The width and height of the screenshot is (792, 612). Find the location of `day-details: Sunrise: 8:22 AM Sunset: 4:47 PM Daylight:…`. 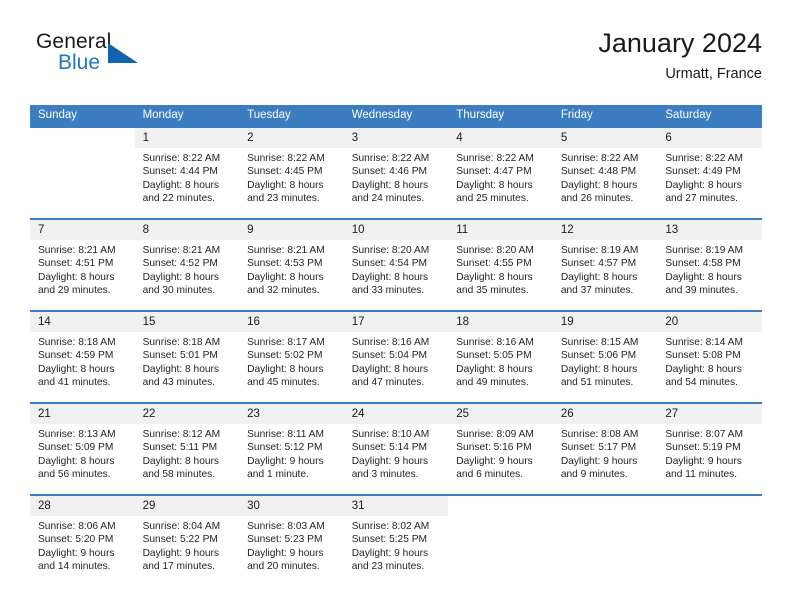

day-details: Sunrise: 8:22 AM Sunset: 4:47 PM Daylight:… is located at coordinates (500, 177).